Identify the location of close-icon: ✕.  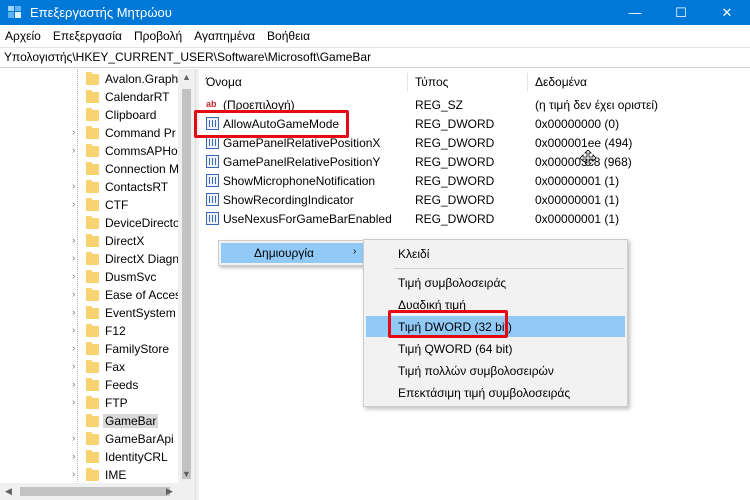
(727, 12).